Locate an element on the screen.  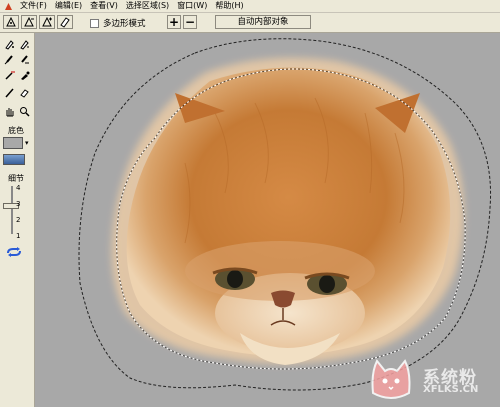
lasso-b-icon is located at coordinates (29, 22).